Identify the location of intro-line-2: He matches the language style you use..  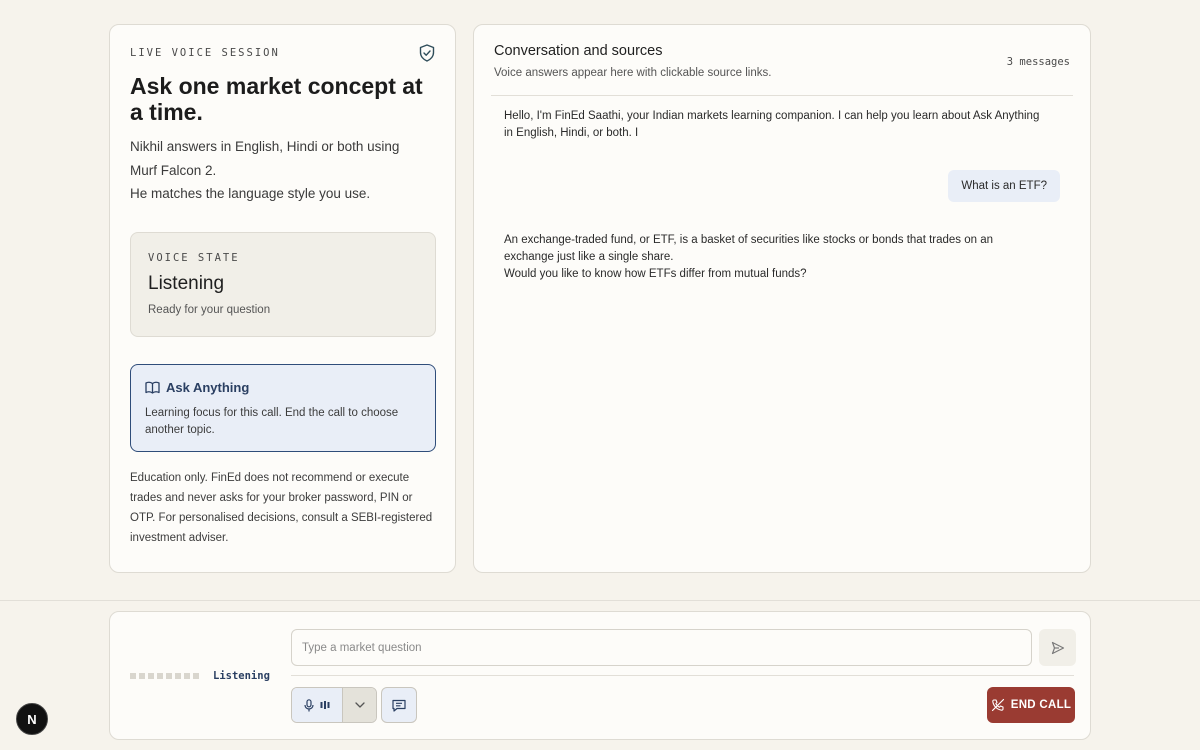
(250, 193).